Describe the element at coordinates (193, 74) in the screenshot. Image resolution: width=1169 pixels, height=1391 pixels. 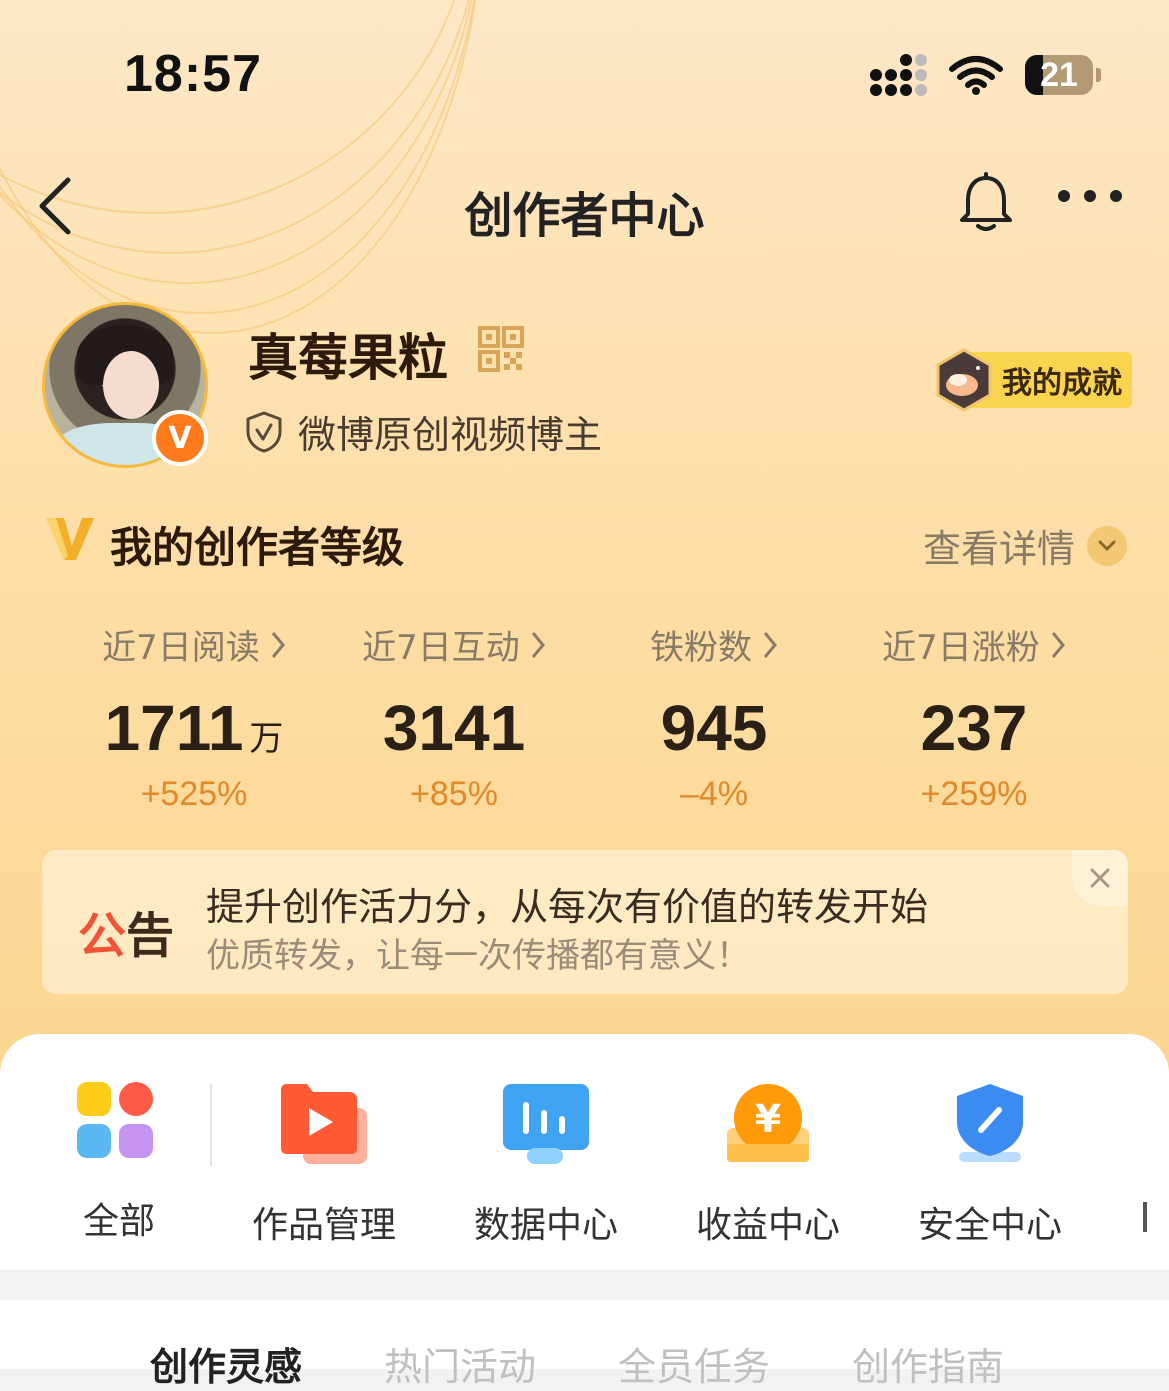
I see `status-time: 18:57` at that location.